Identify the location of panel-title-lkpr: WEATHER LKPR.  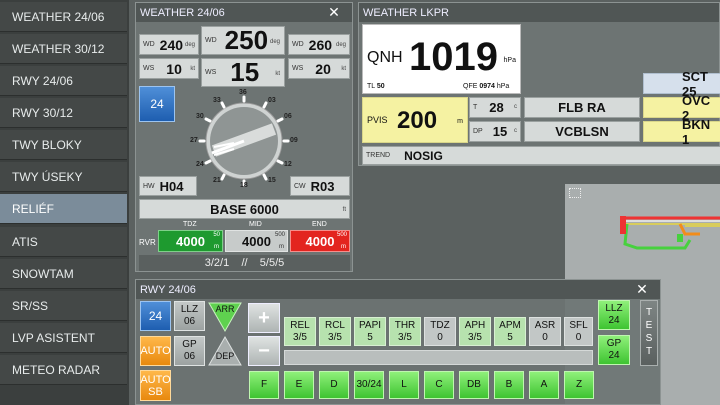
(539, 12).